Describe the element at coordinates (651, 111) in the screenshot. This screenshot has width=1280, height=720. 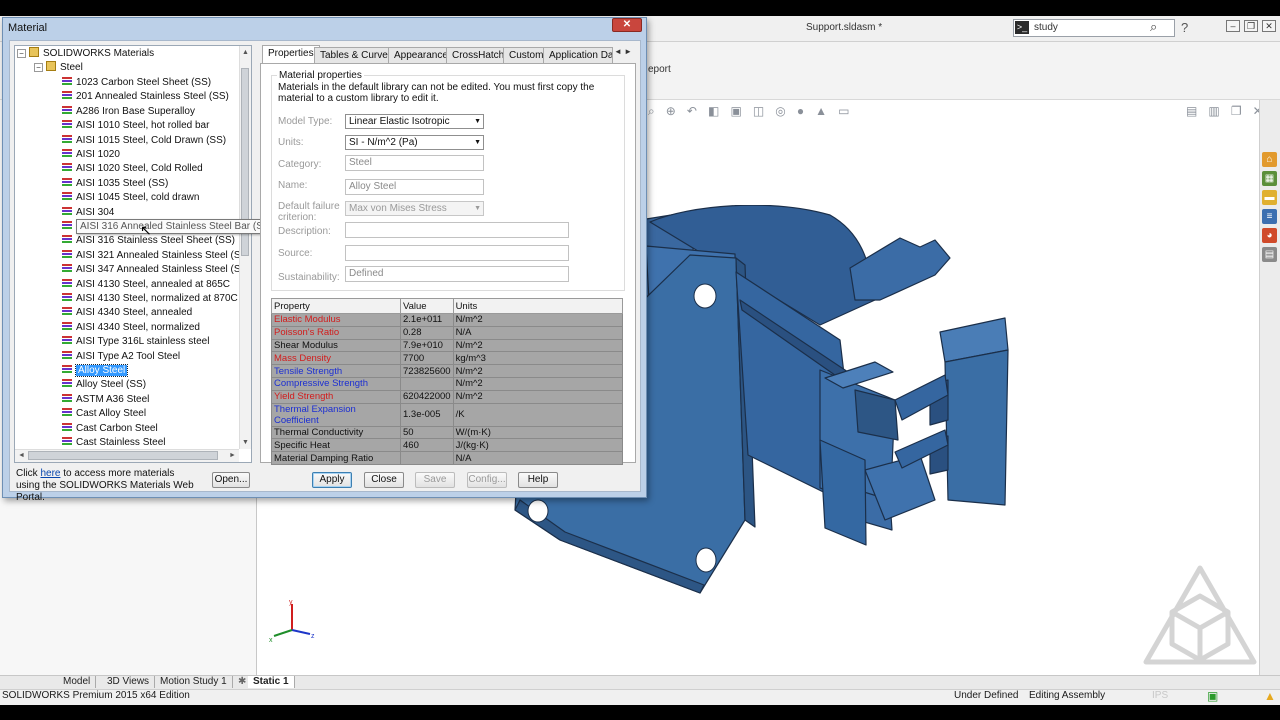
I see `zoom-fit-icon: ⌕` at that location.